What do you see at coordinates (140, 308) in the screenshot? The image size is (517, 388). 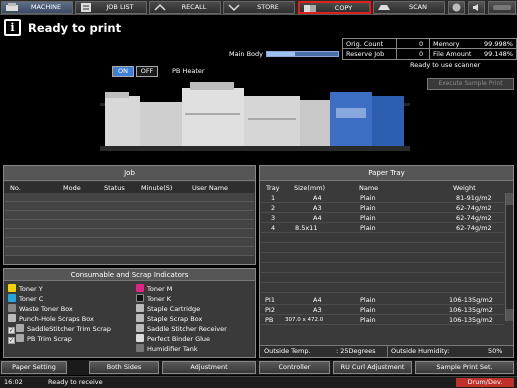 I see `staple-icon` at bounding box center [140, 308].